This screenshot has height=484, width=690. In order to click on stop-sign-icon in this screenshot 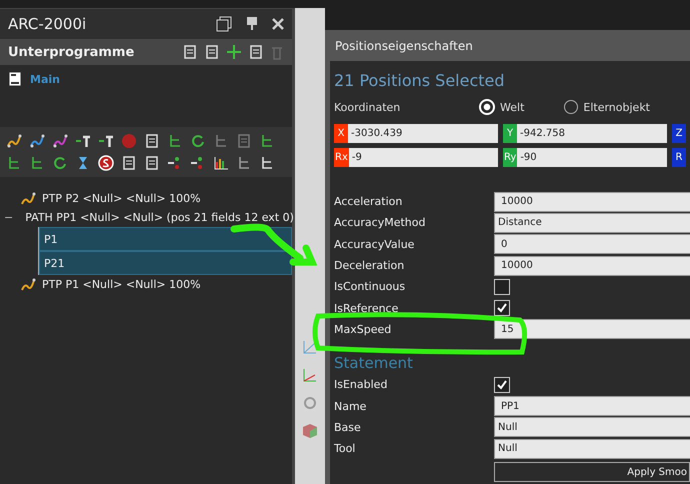, I will do `click(106, 163)`.